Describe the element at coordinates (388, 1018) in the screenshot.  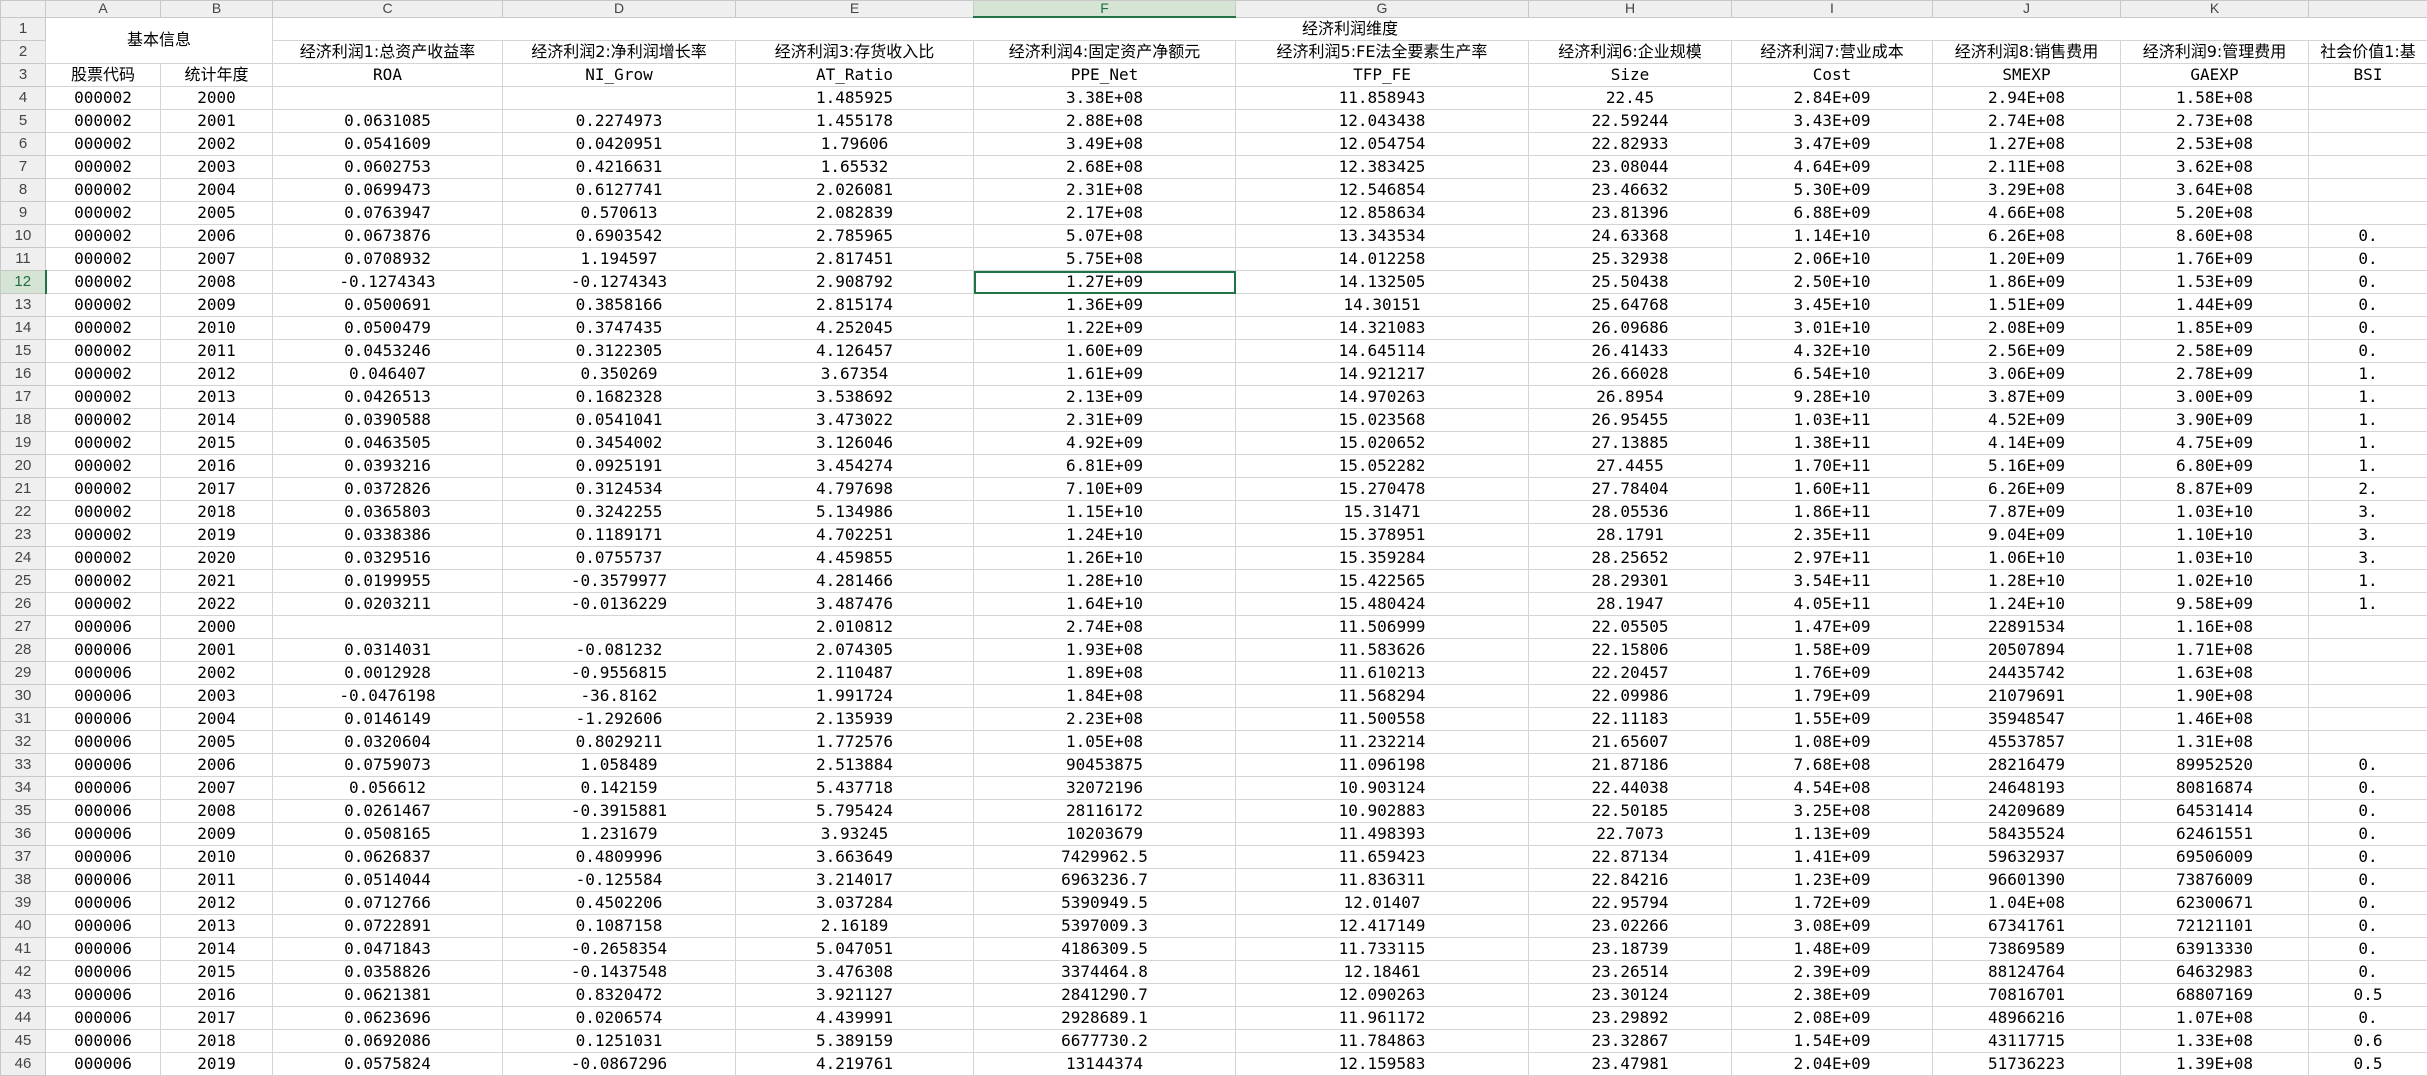
I see `cell-c44: 0.0623696` at that location.